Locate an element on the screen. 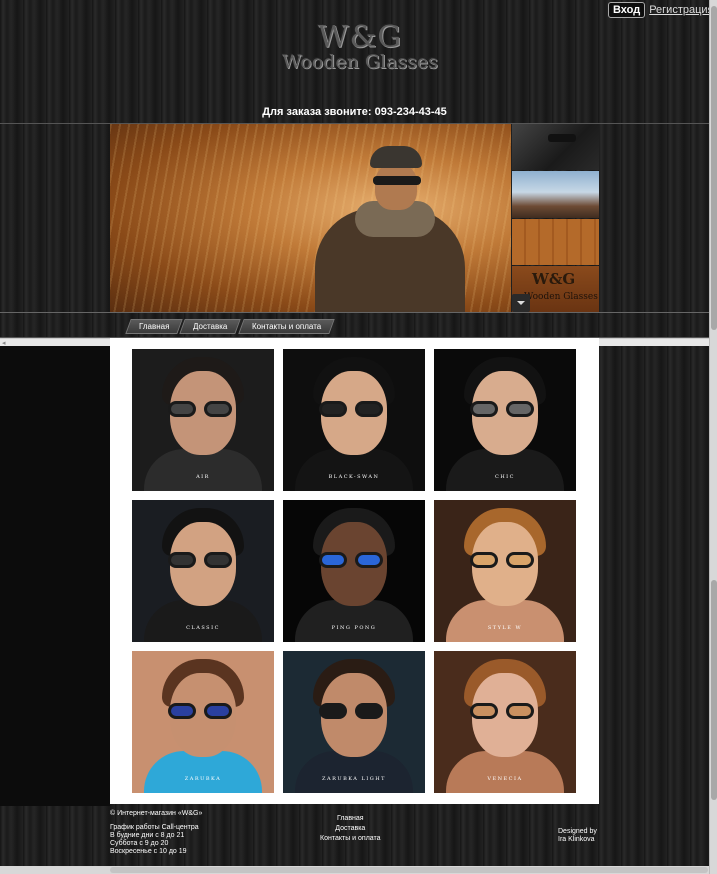 The width and height of the screenshot is (717, 874). product-card: AIR is located at coordinates (203, 420).